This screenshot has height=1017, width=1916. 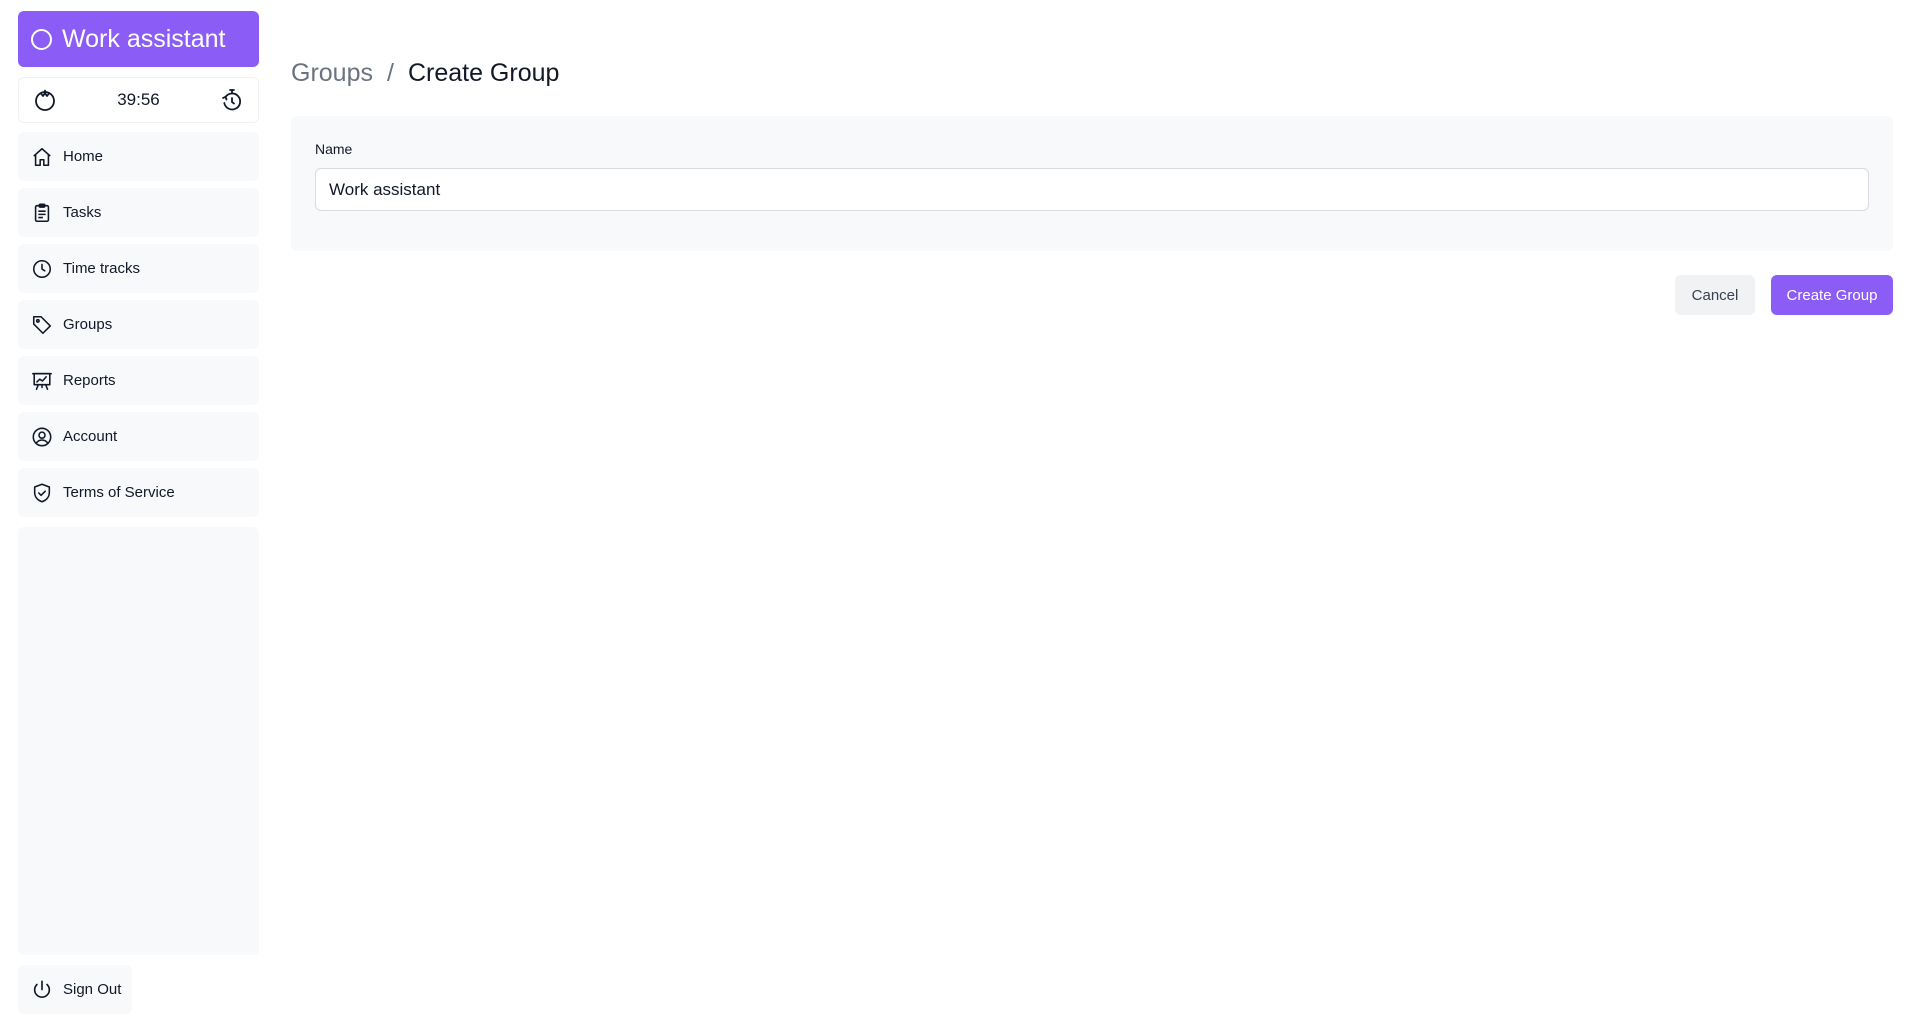 What do you see at coordinates (90, 436) in the screenshot?
I see `sidebar-item-label: Account` at bounding box center [90, 436].